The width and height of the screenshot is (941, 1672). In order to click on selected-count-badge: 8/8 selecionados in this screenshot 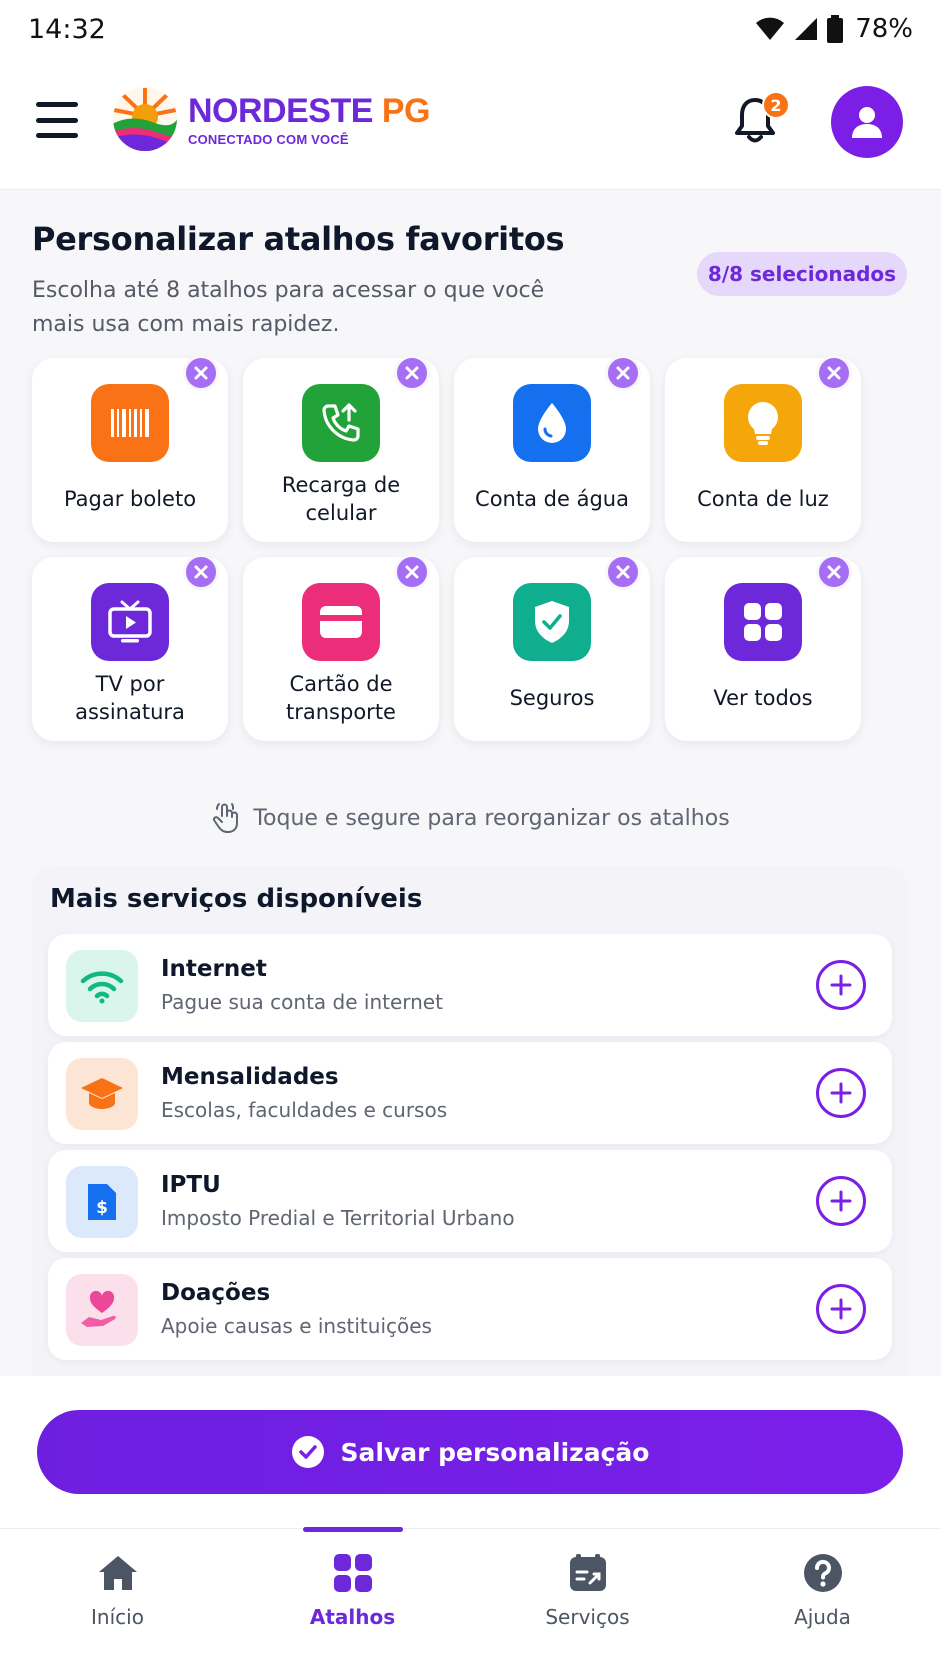, I will do `click(802, 274)`.